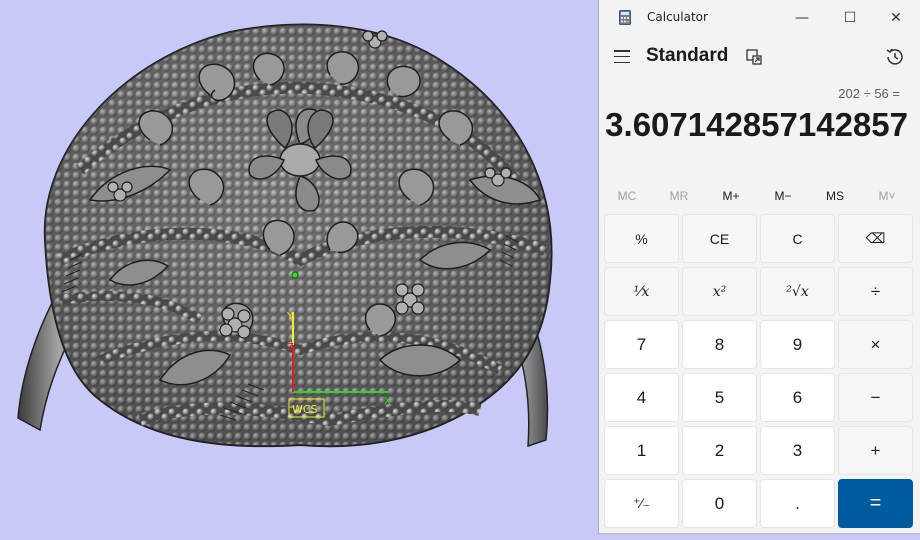  What do you see at coordinates (895, 57) in the screenshot?
I see `history-icon` at bounding box center [895, 57].